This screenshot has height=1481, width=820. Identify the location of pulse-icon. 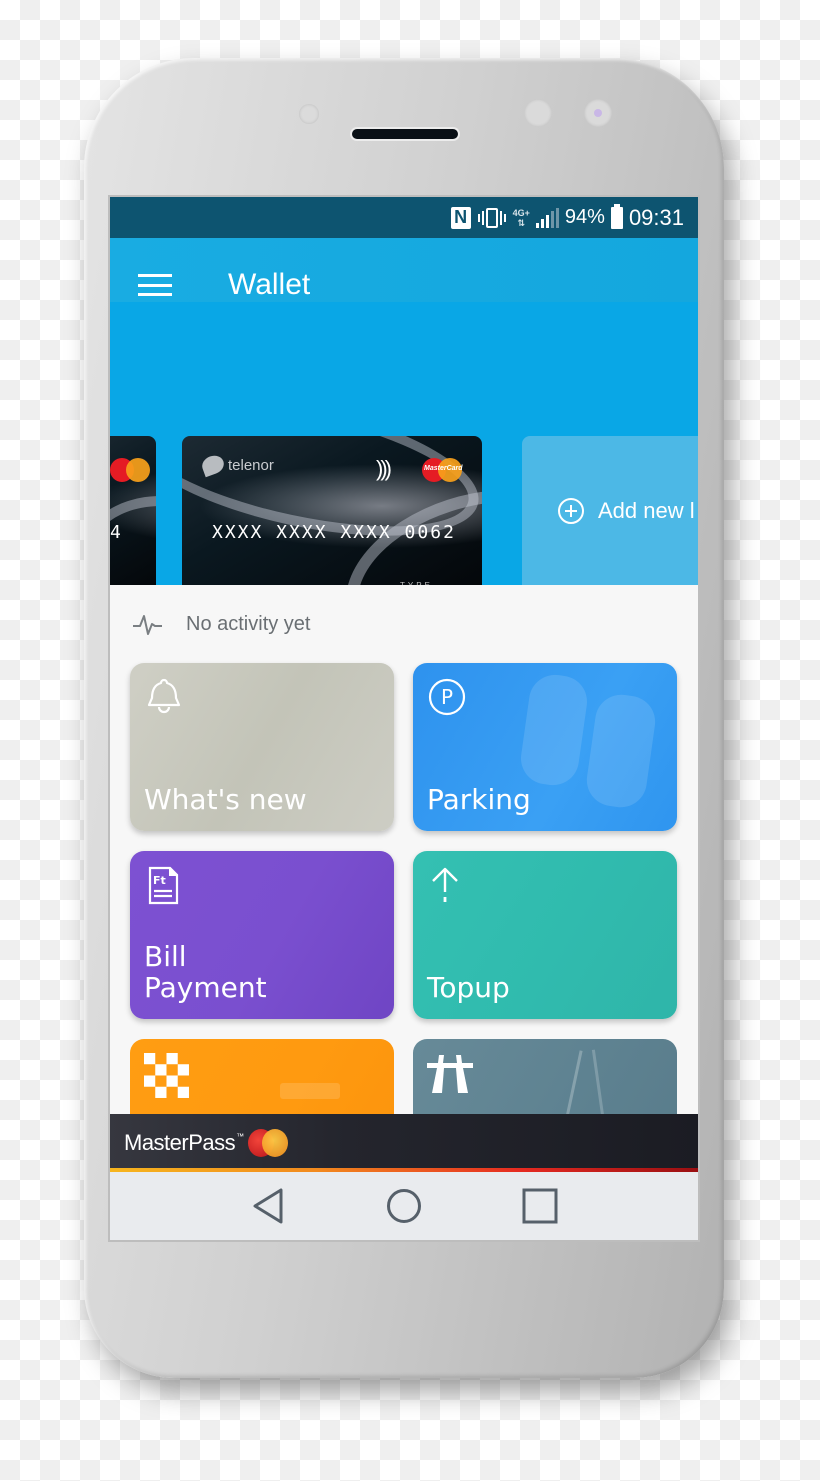
(147, 625).